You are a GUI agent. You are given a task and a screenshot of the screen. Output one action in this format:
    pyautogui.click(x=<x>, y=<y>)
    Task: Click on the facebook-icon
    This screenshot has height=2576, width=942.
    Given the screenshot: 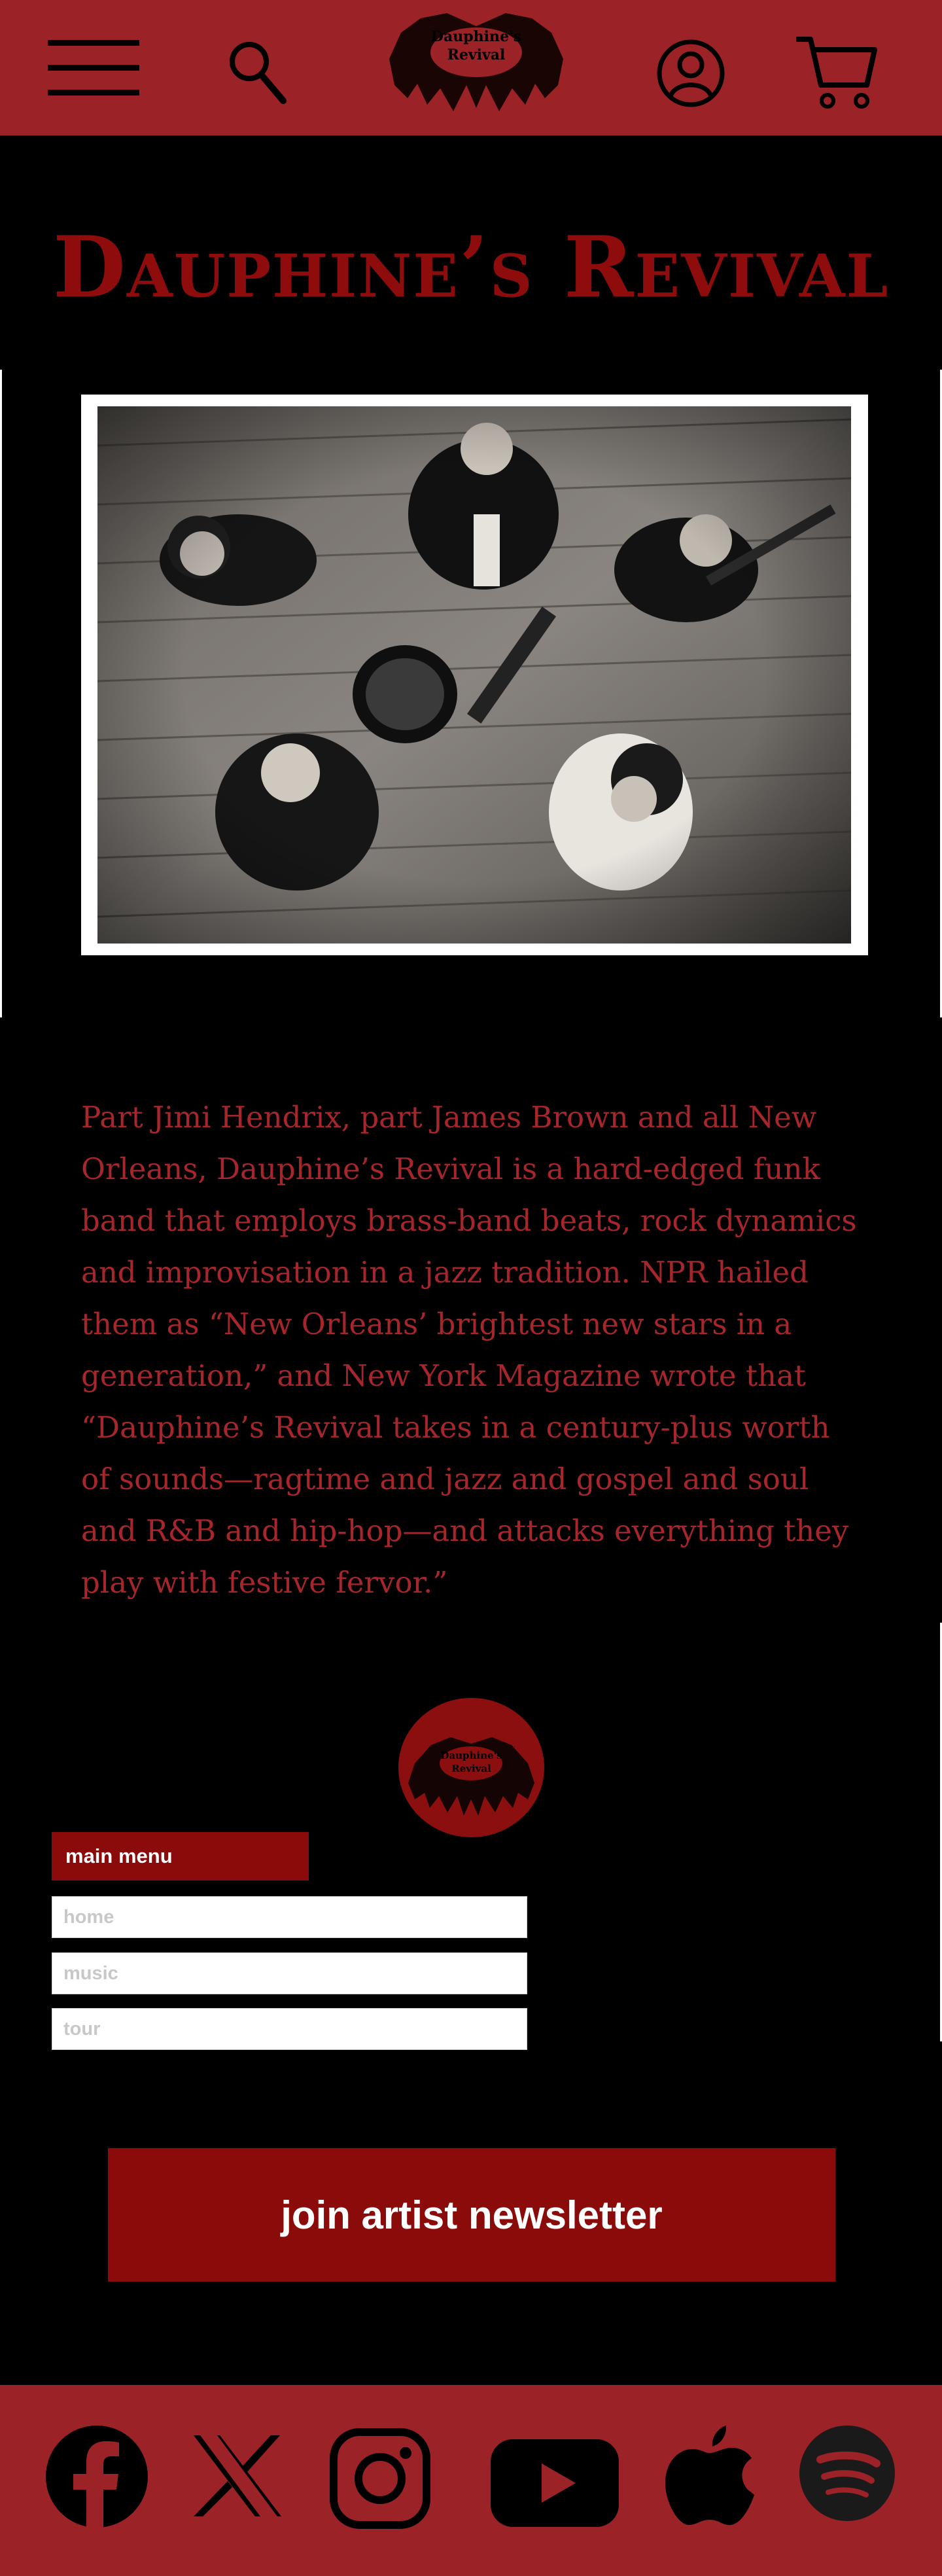 What is the action you would take?
    pyautogui.click(x=97, y=2477)
    